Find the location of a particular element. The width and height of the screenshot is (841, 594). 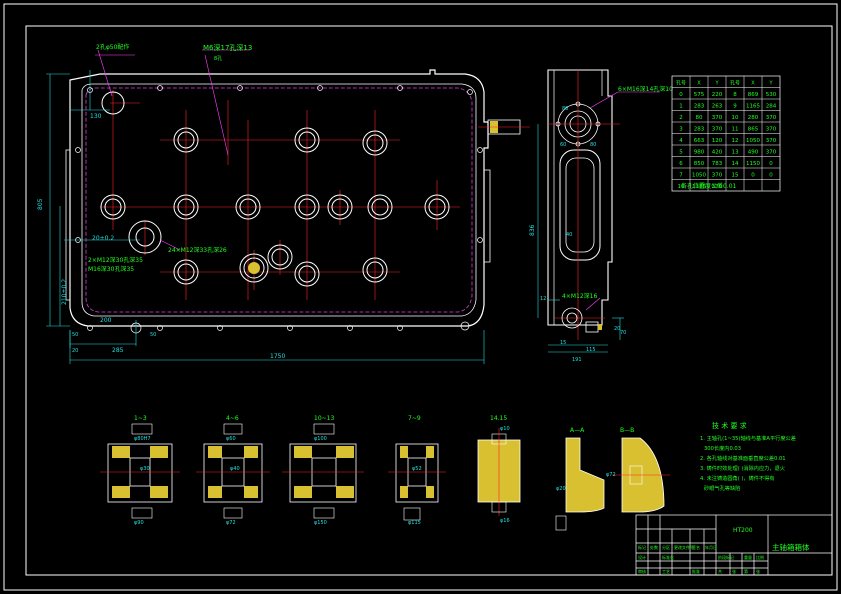

svg-text: 标准化 is located at coordinates (668, 557).